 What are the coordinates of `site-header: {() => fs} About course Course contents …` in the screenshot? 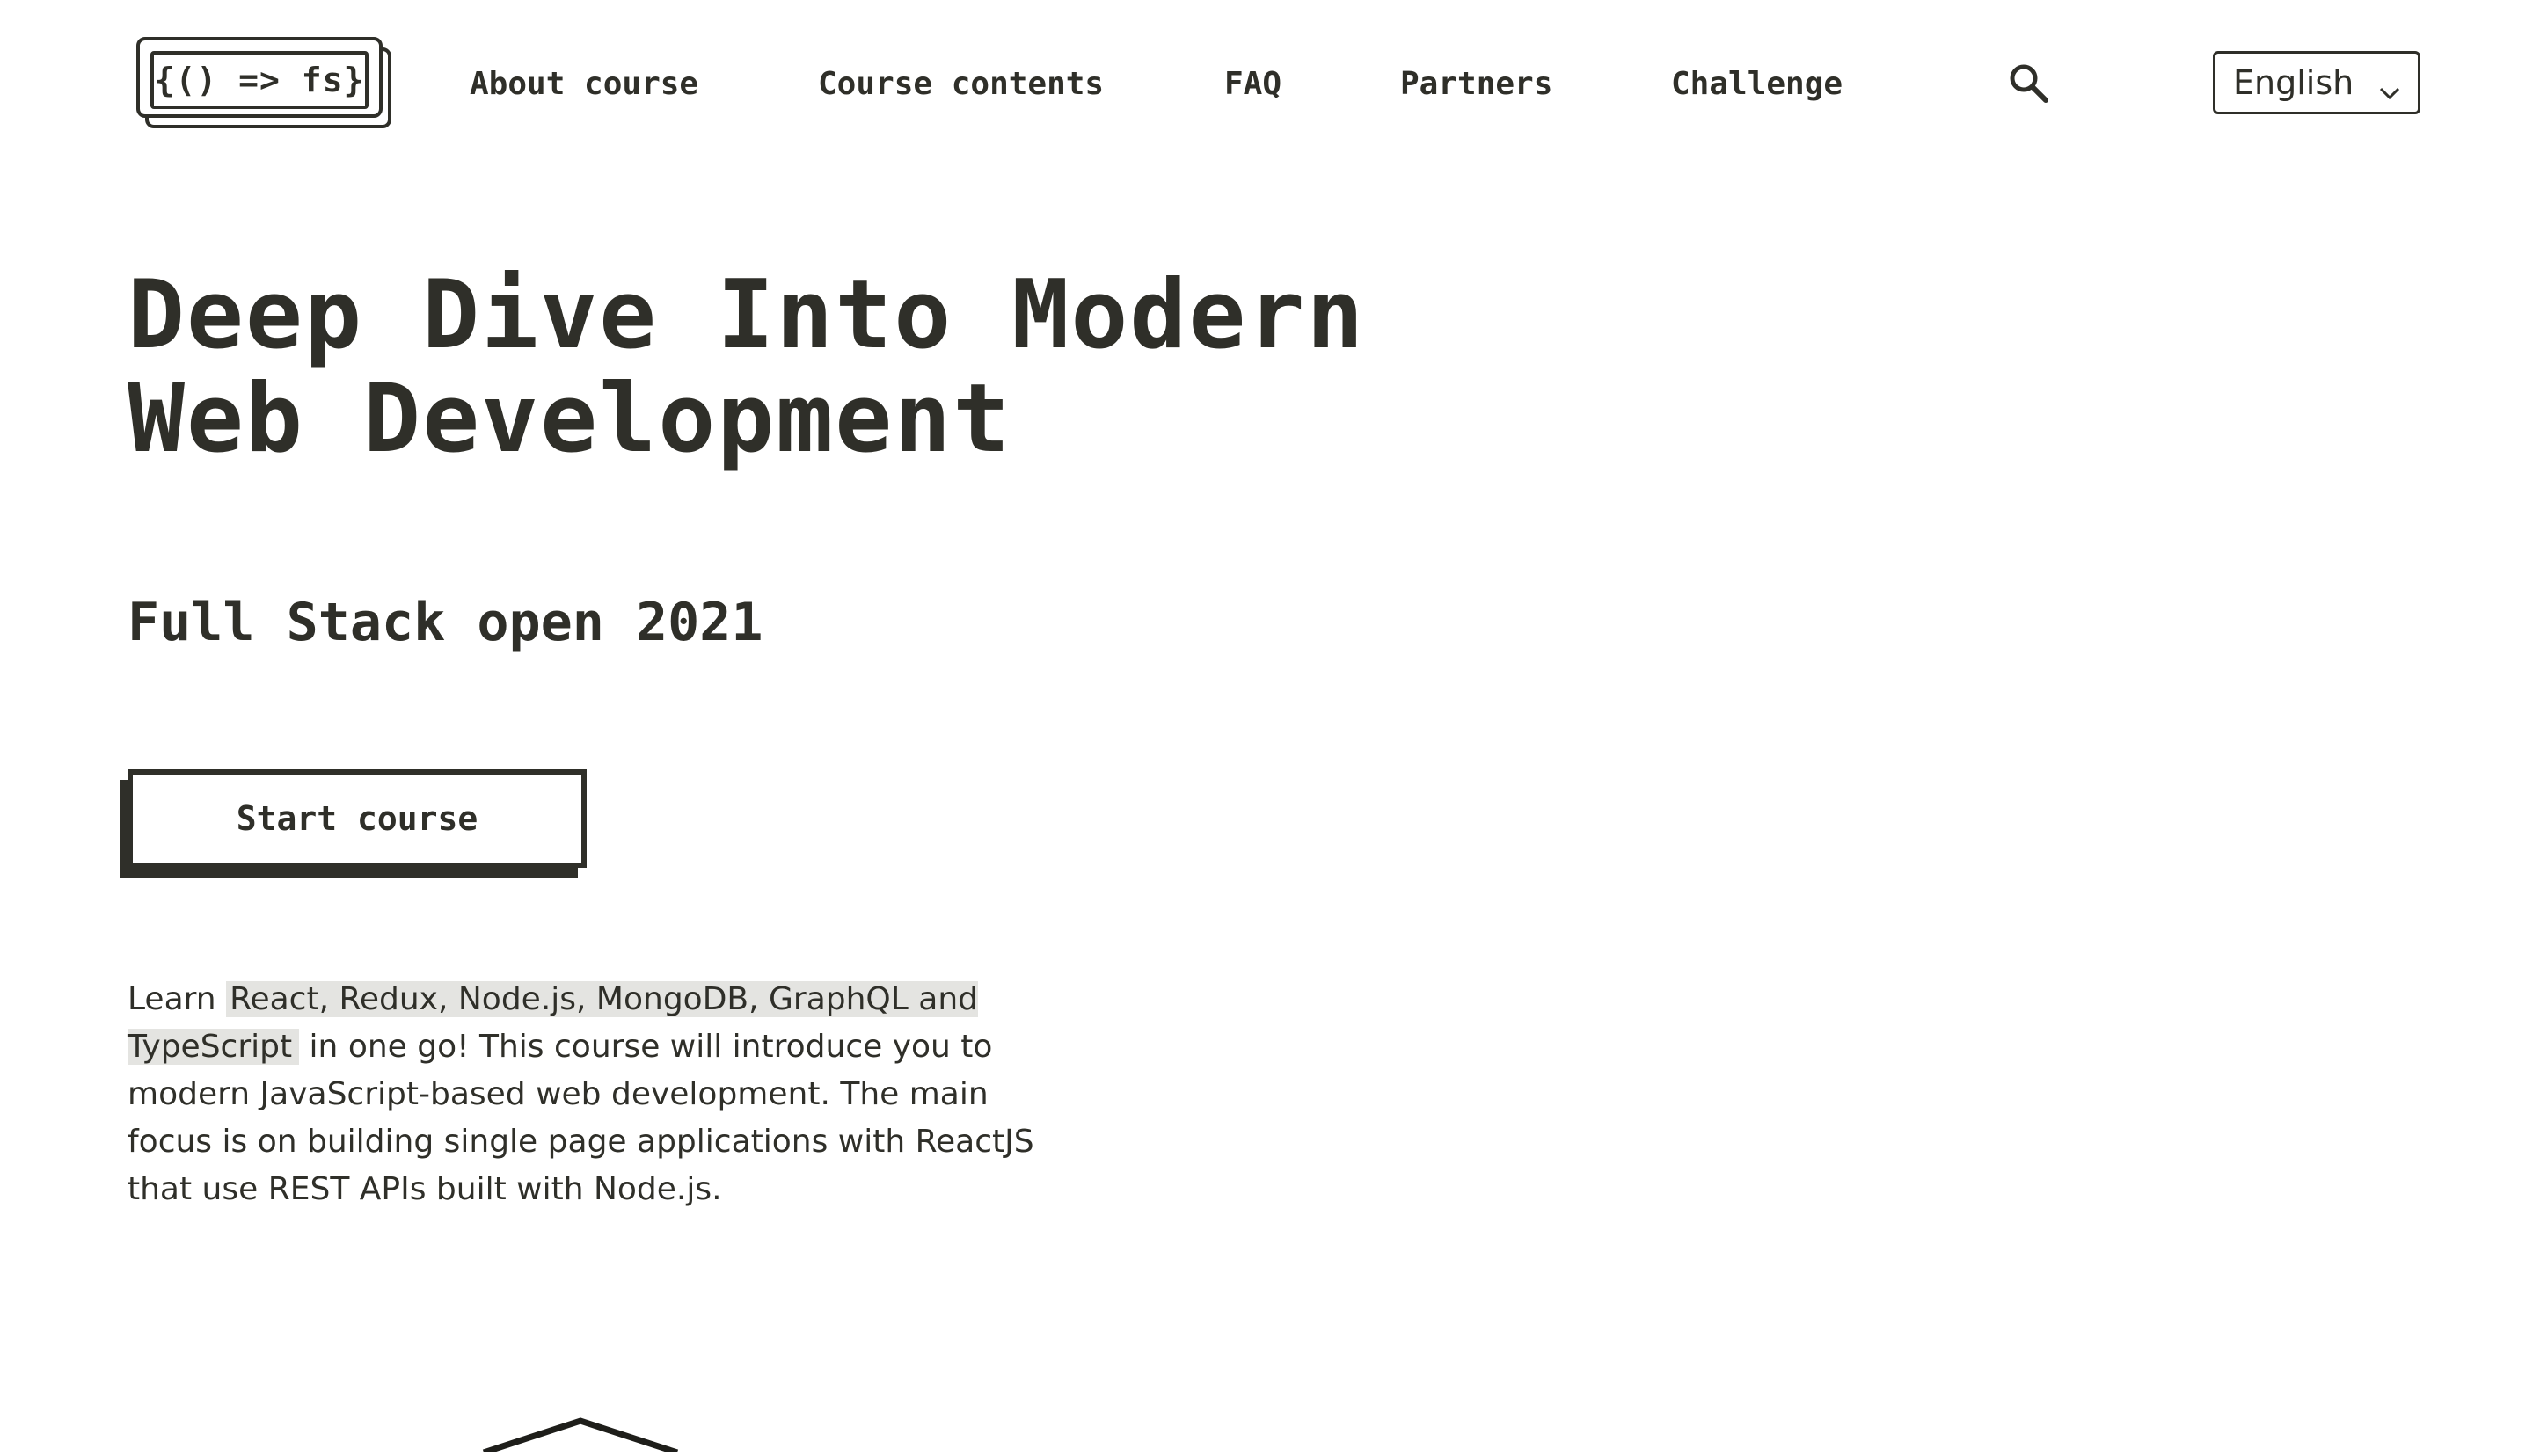 It's located at (1266, 83).